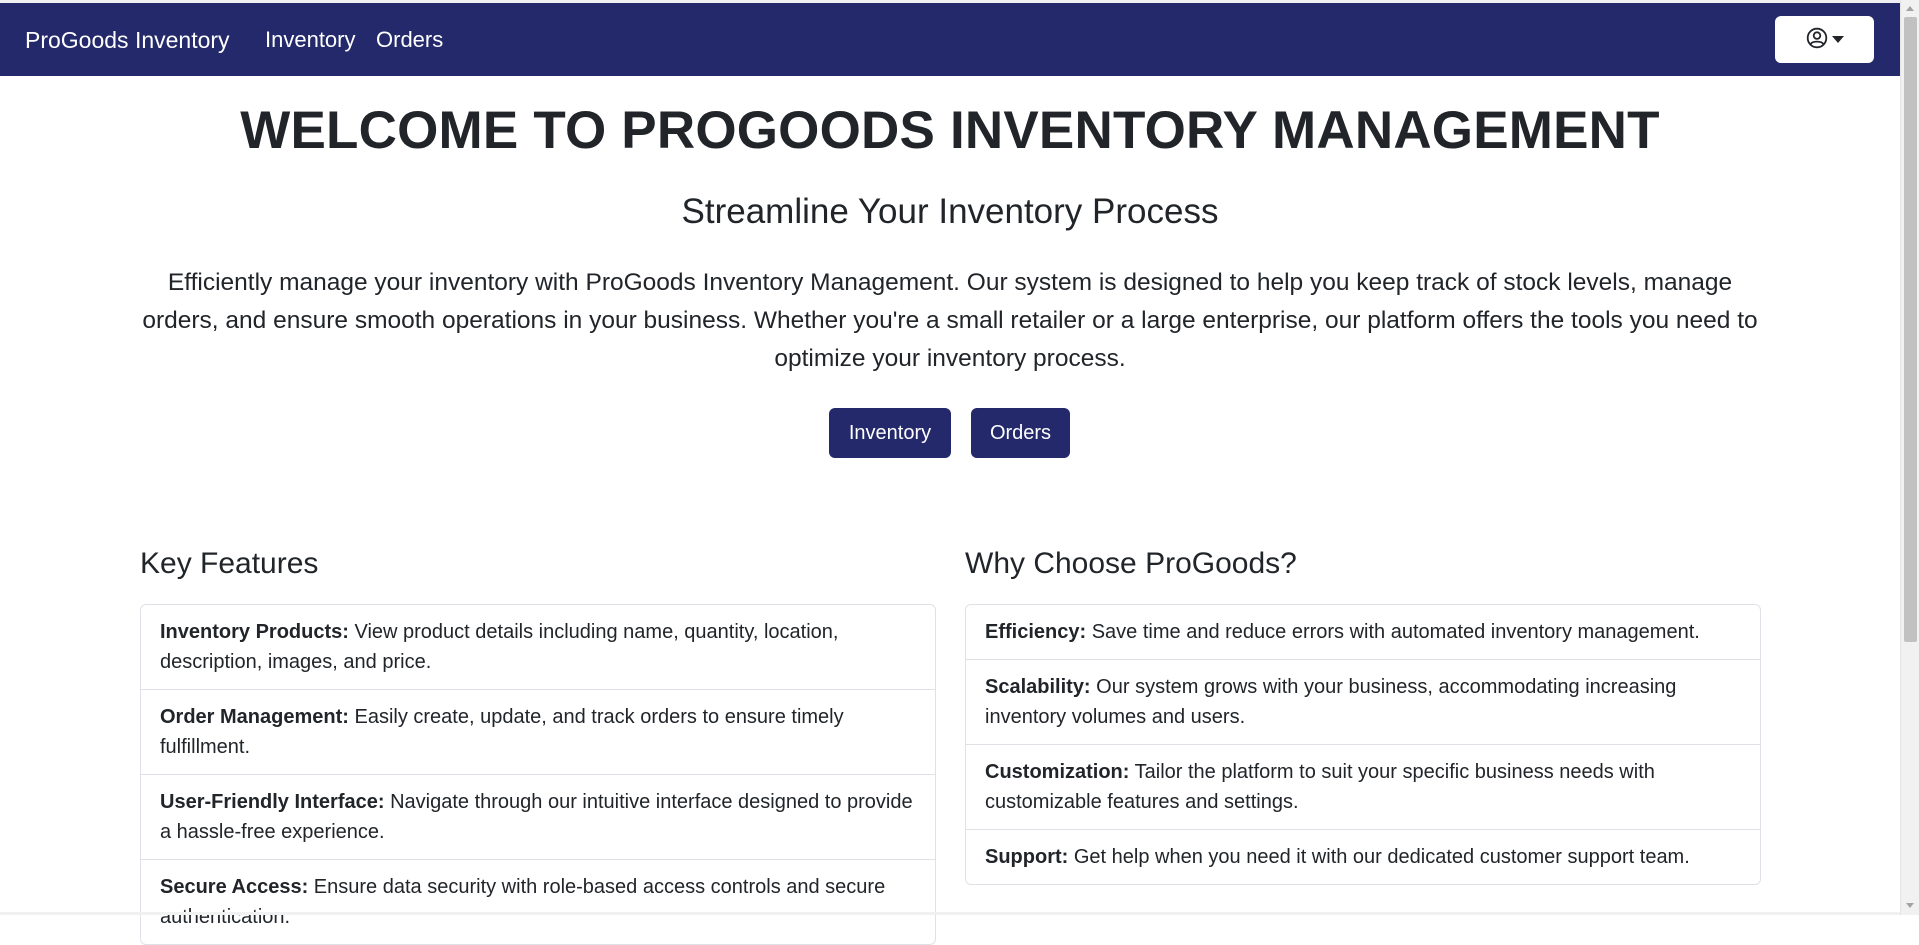  Describe the element at coordinates (272, 802) in the screenshot. I see `feature-label: User-Friendly Interface:` at that location.